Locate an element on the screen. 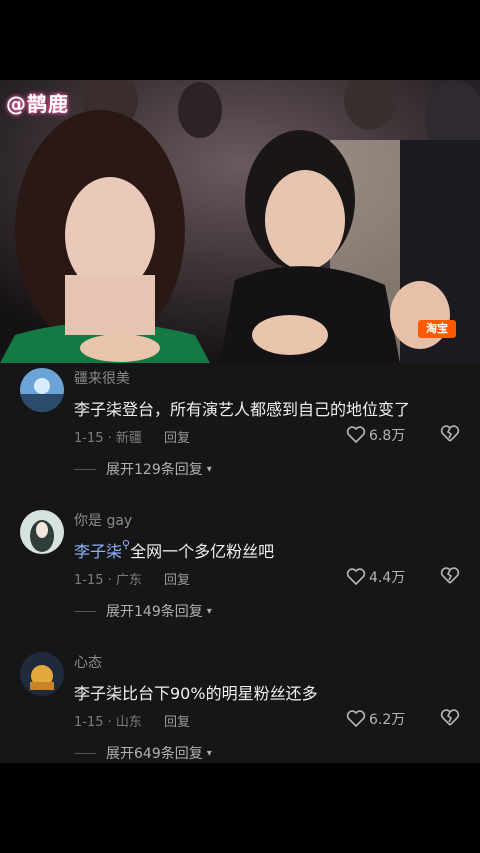 The image size is (480, 853). expand-replies-label: 展开649条回复 is located at coordinates (154, 754).